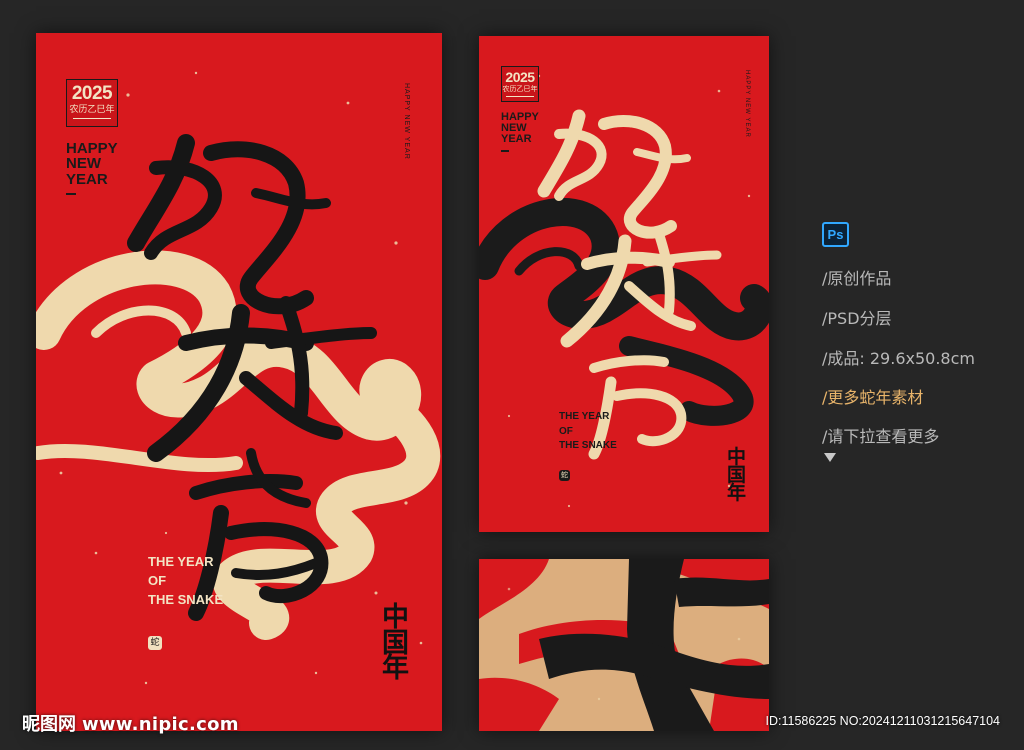  Describe the element at coordinates (737, 493) in the screenshot. I see `china-char-3-small: 年` at that location.